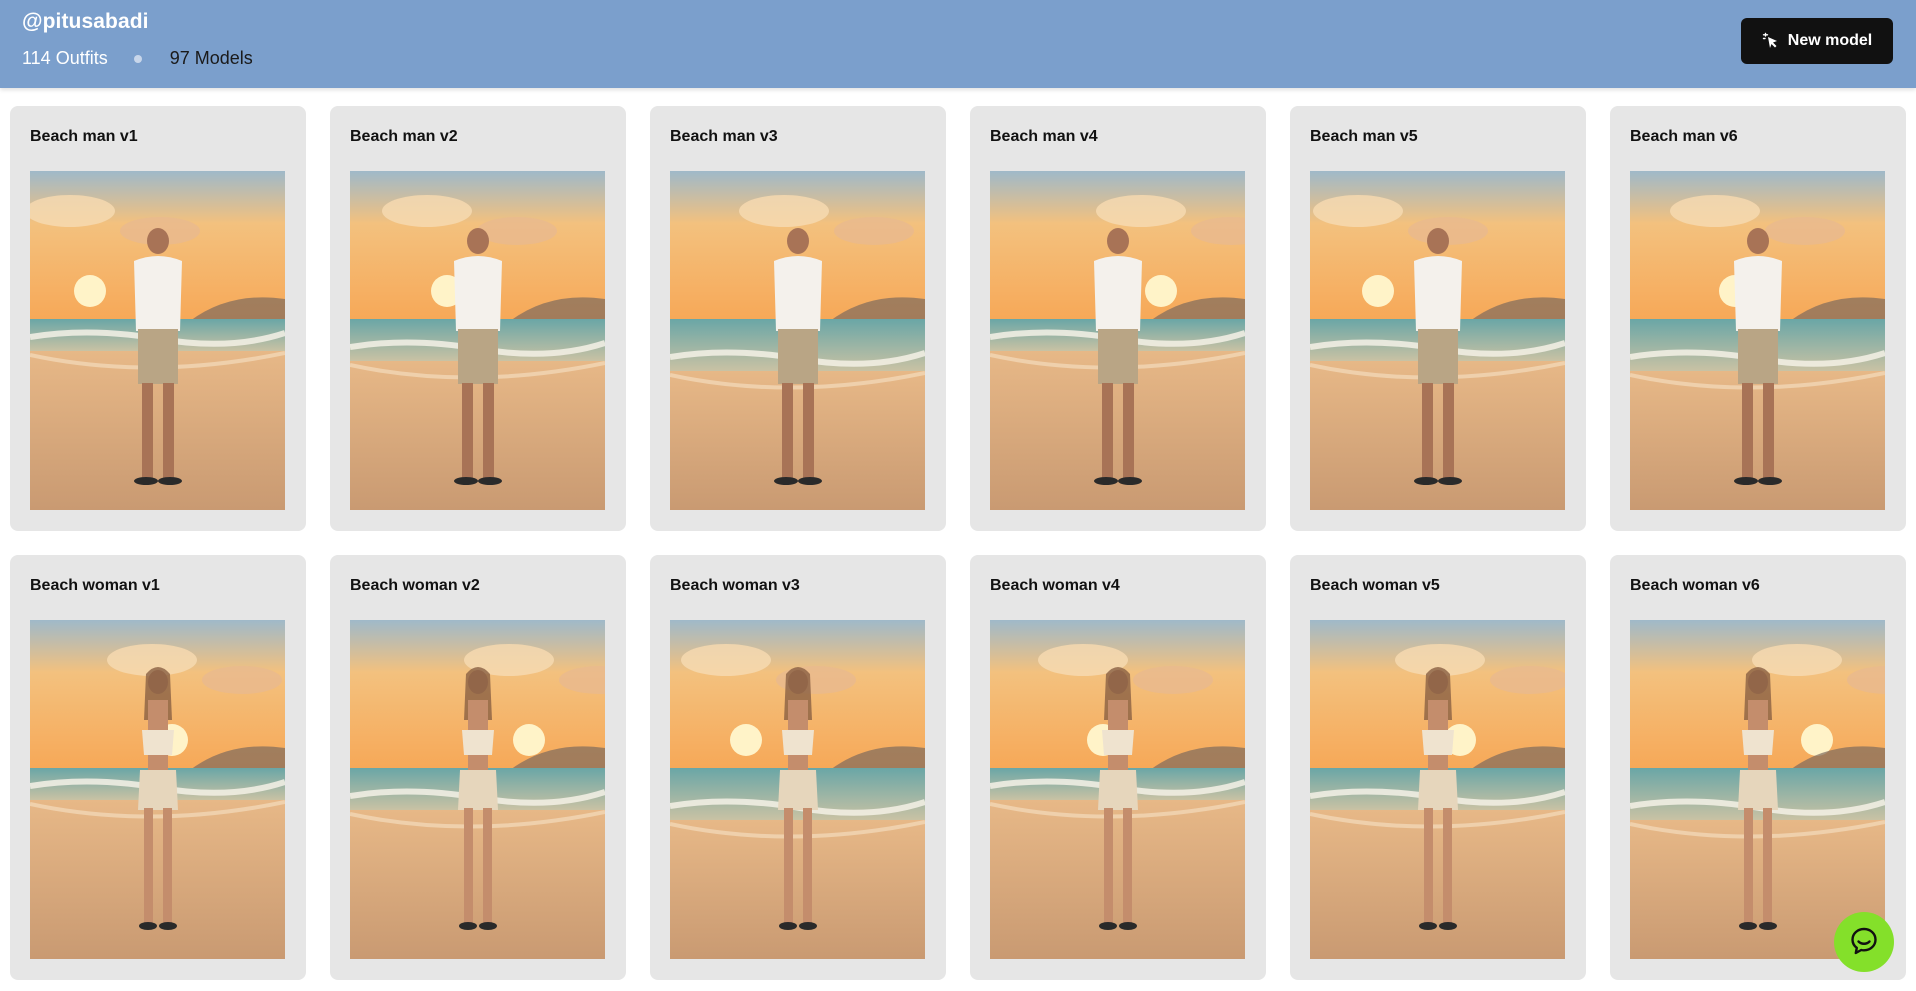  I want to click on model-card: Beach woman v5, so click(1438, 767).